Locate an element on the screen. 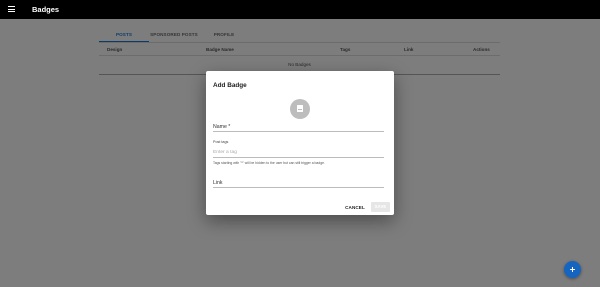 The width and height of the screenshot is (600, 287). cancel-button: CANCEL is located at coordinates (355, 208).